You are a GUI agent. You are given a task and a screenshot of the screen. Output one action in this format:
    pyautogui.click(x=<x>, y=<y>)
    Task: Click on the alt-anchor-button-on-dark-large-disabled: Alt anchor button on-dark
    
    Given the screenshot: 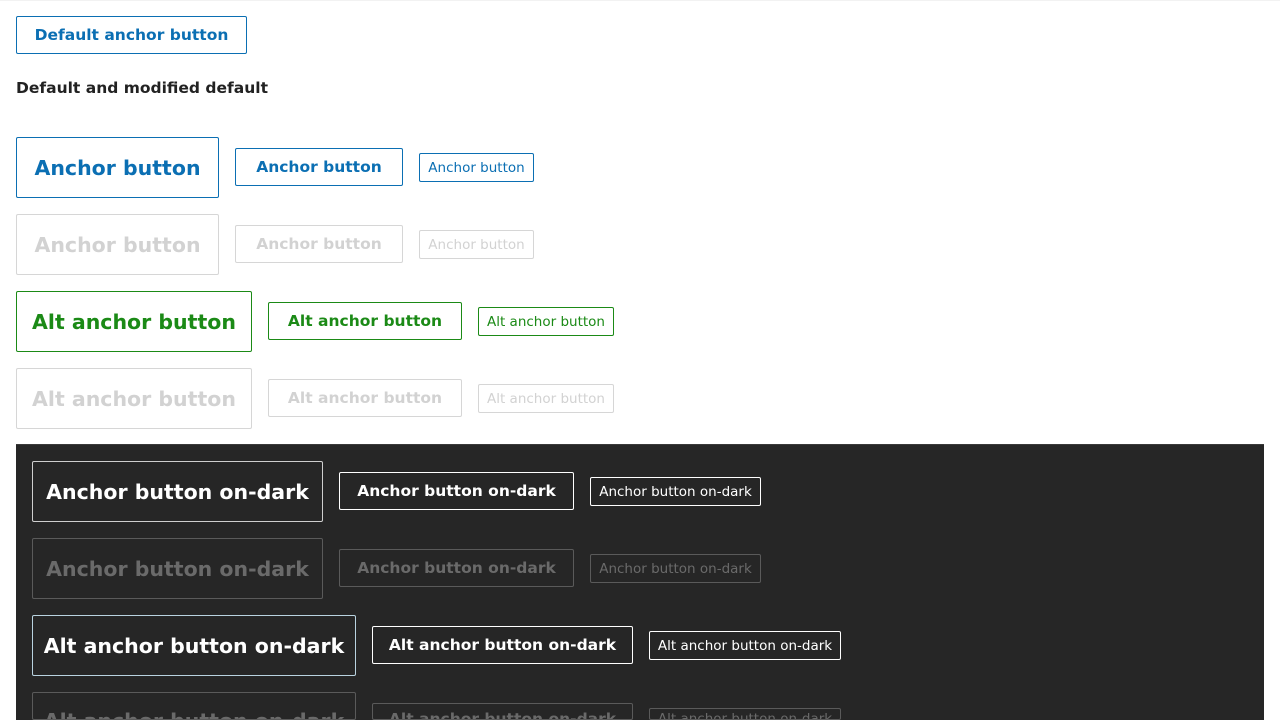 What is the action you would take?
    pyautogui.click(x=194, y=706)
    